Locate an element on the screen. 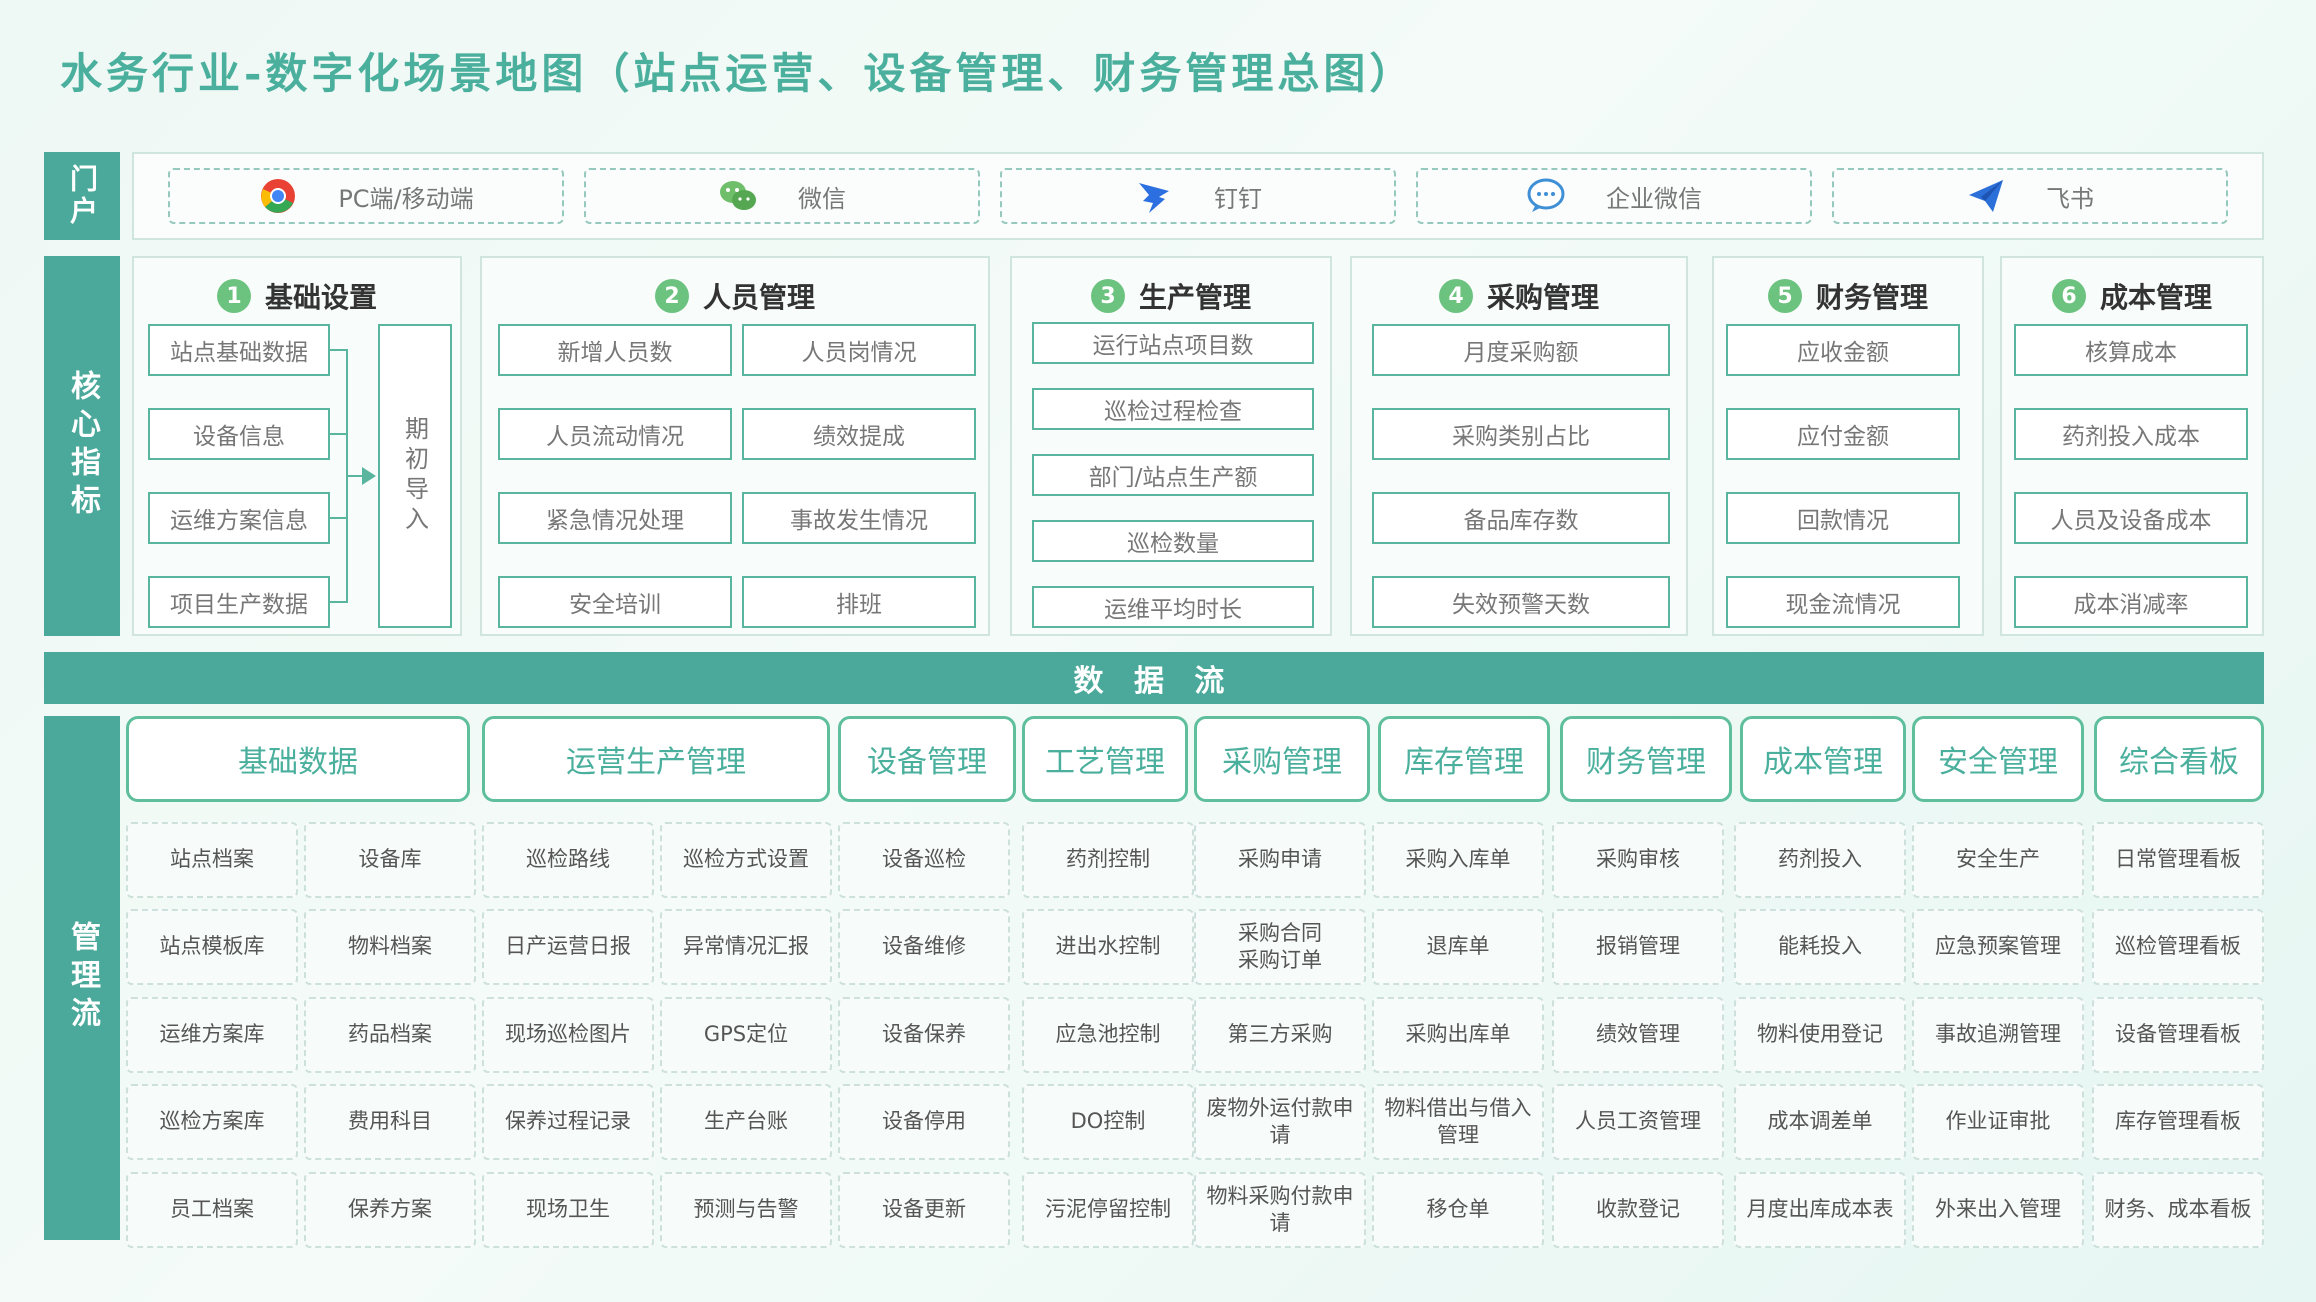  grid-cell: 物料采购付款申请 is located at coordinates (1280, 1210).